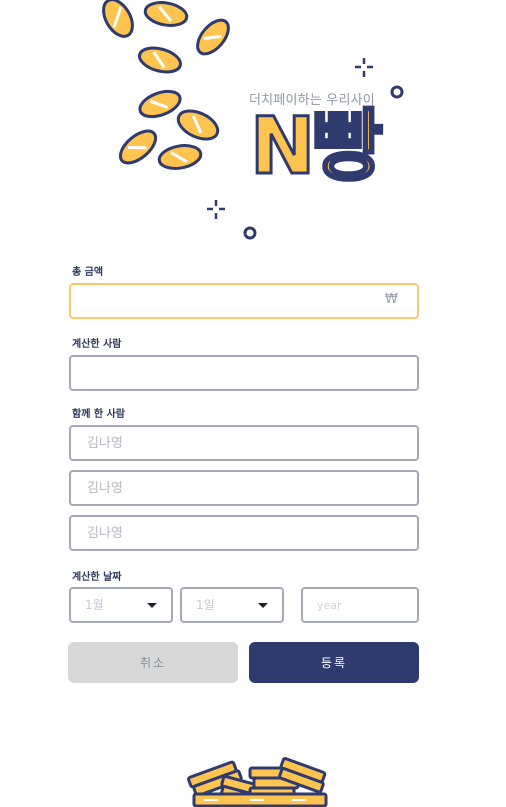 The width and height of the screenshot is (506, 807). I want to click on app-logo: N빵, so click(316, 147).